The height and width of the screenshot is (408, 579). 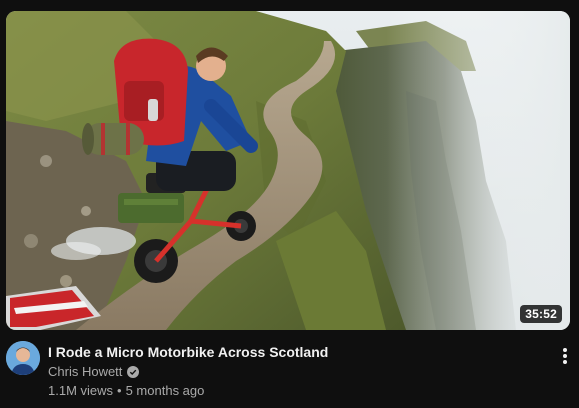 What do you see at coordinates (541, 314) in the screenshot?
I see `duration-badge: 35:52` at bounding box center [541, 314].